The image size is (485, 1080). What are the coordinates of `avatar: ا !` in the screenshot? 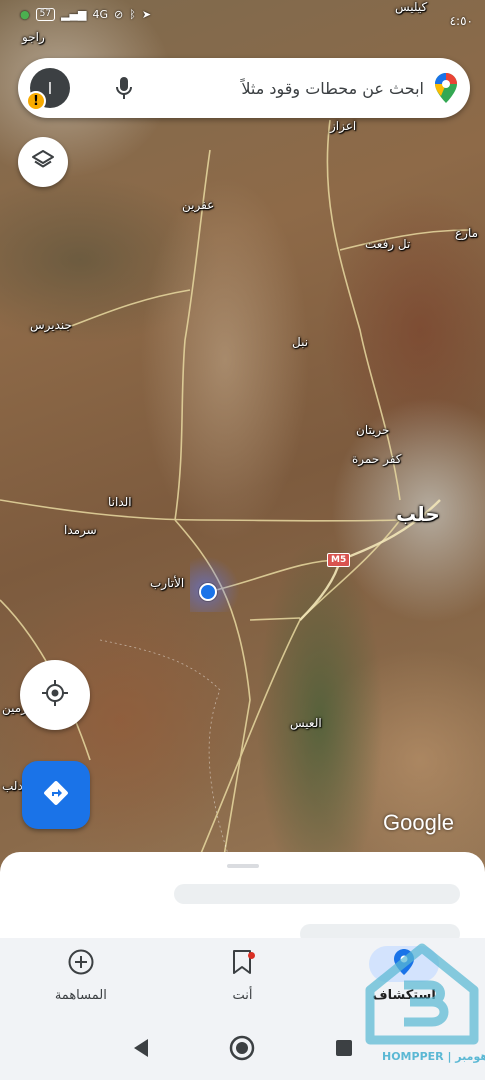 It's located at (48, 89).